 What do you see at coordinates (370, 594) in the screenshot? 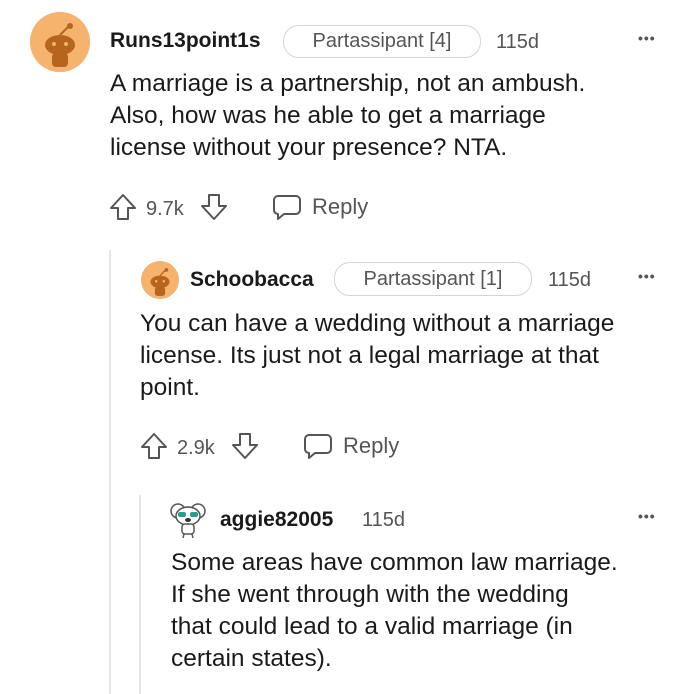
I see `comment-body-line: If she went through with the wedding` at bounding box center [370, 594].